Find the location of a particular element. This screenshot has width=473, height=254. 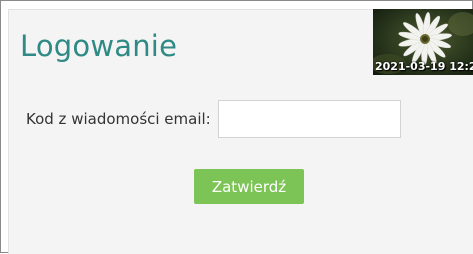

submit-button: Zatwierdź is located at coordinates (249, 186).